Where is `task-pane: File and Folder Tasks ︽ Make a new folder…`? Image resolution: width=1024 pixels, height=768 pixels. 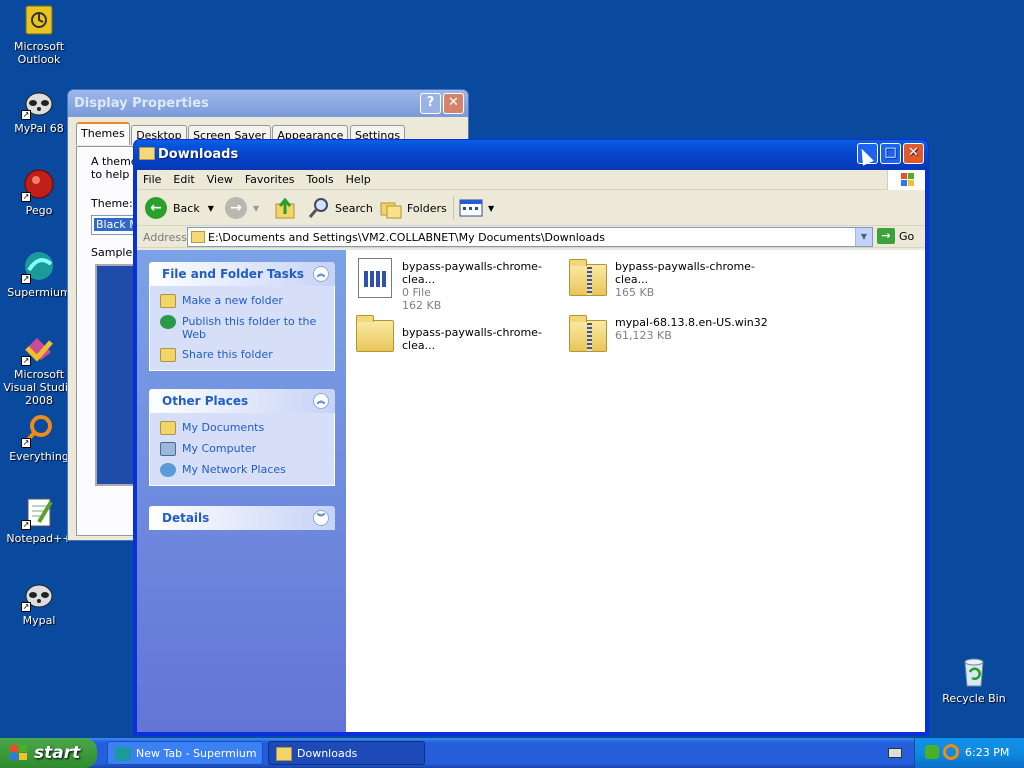 task-pane: File and Folder Tasks ︽ Make a new folder… is located at coordinates (241, 491).